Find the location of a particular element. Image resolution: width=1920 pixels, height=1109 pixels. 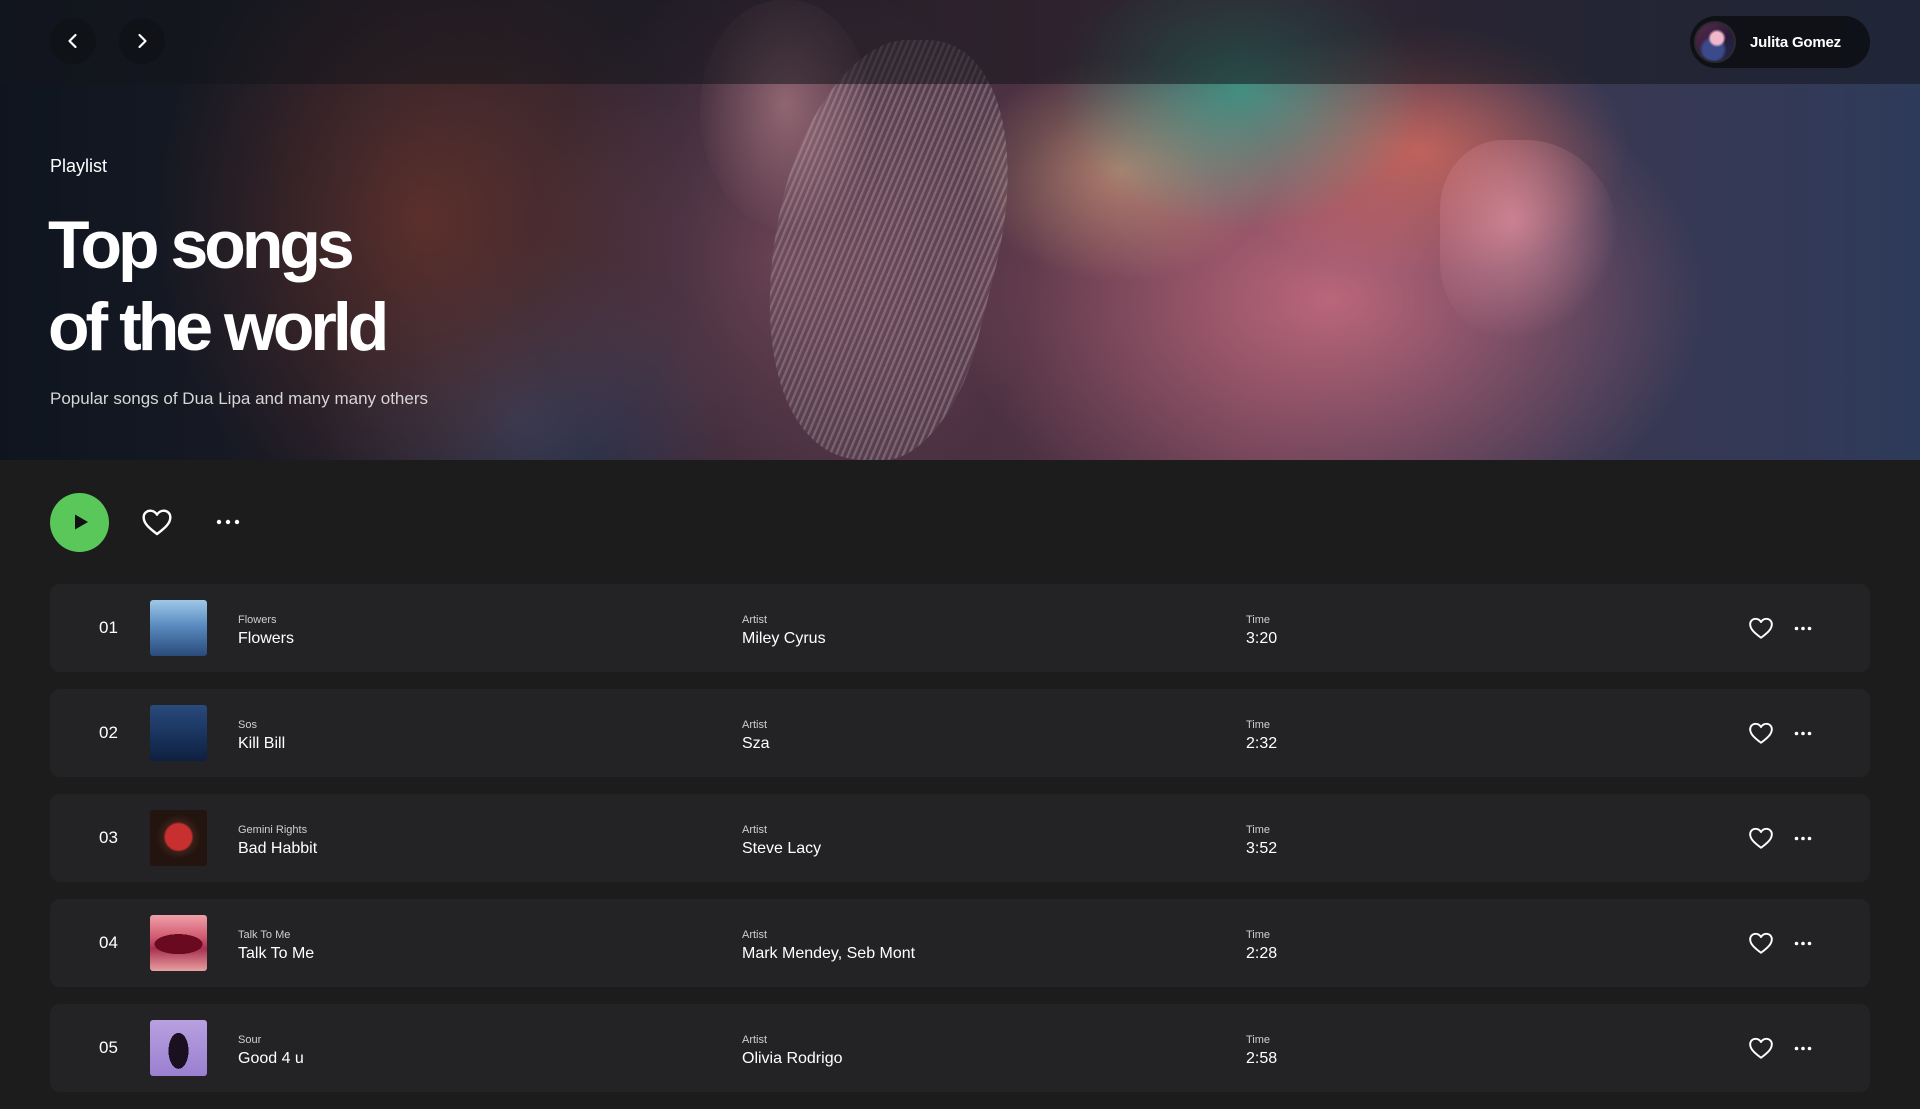

artist-column: Artist Miley Cyrus is located at coordinates (784, 631).